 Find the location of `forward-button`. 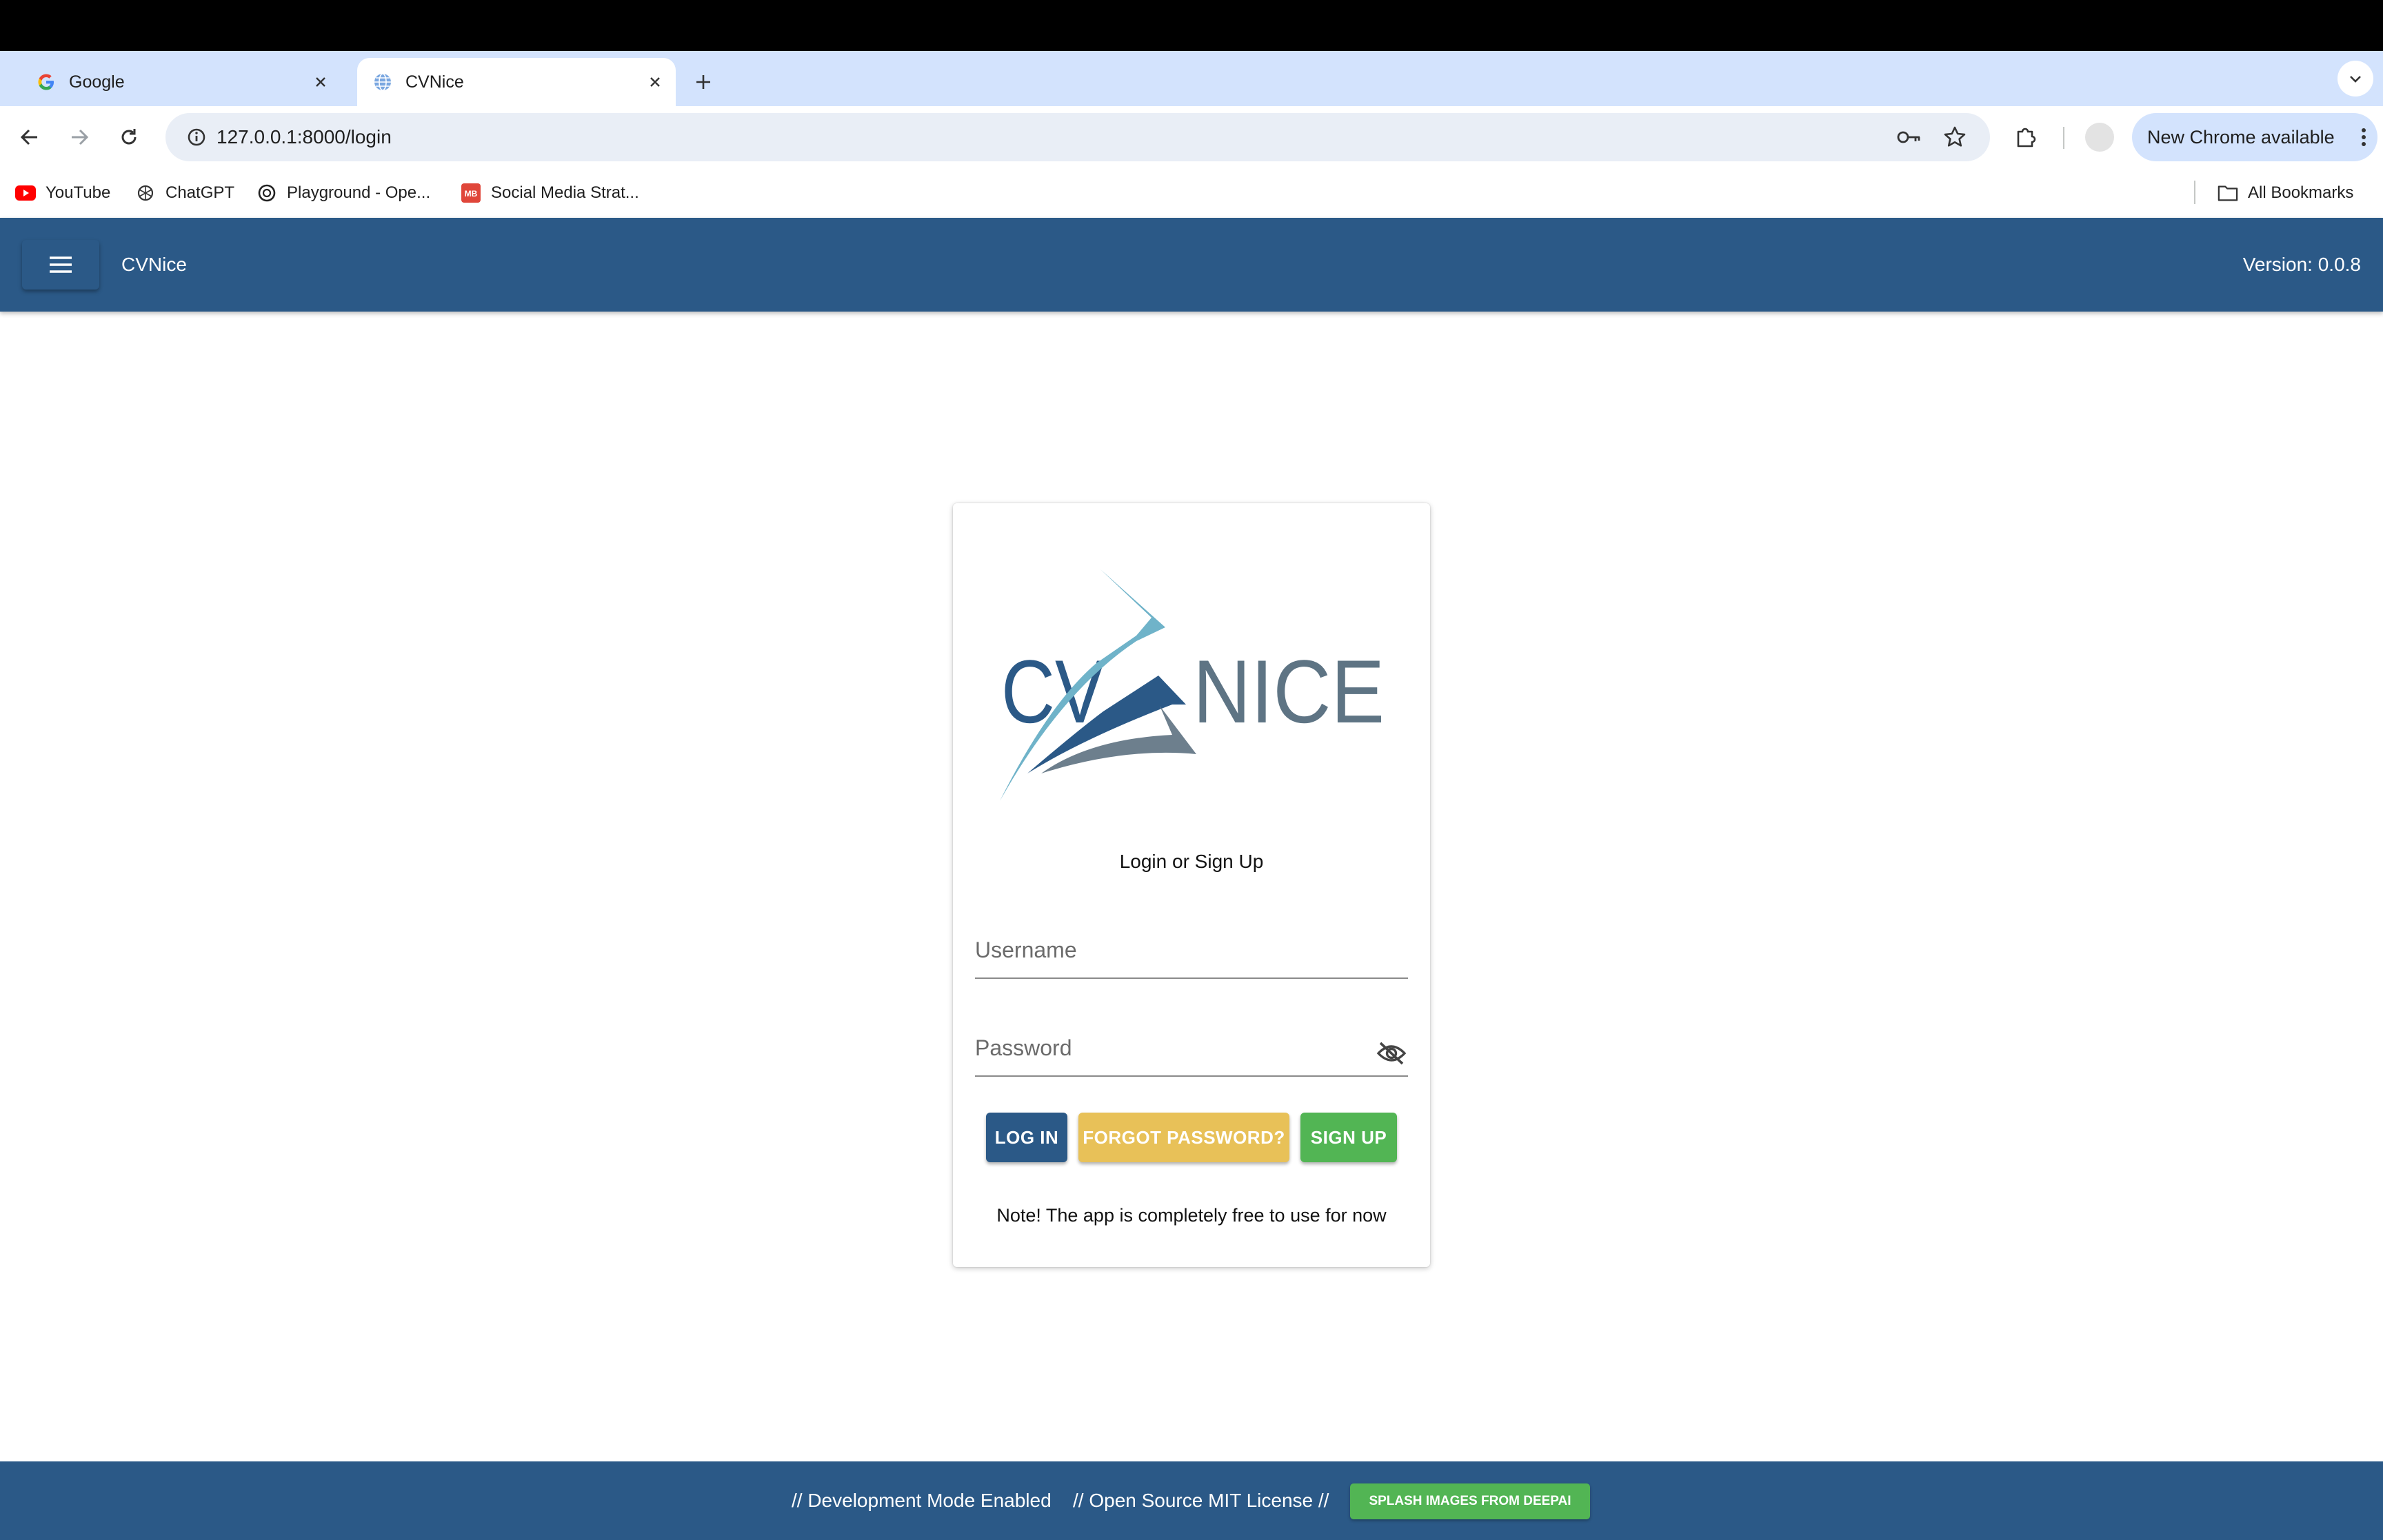

forward-button is located at coordinates (79, 137).